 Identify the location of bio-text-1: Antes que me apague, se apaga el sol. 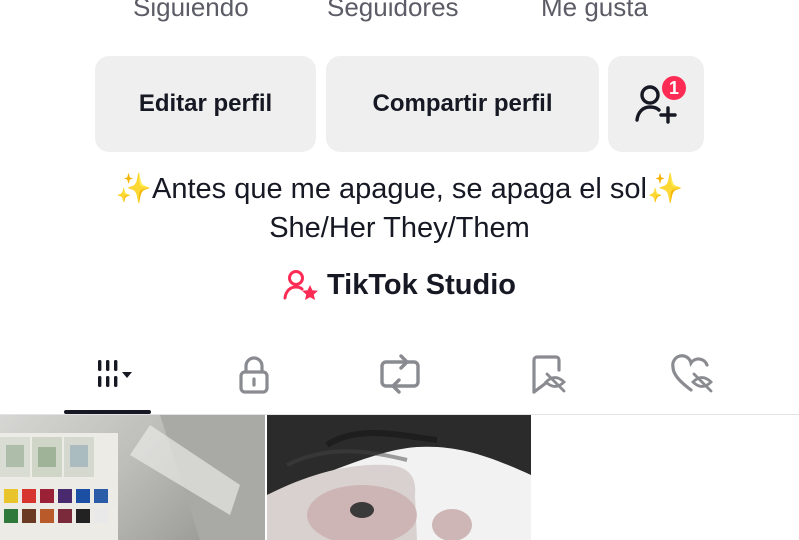
(399, 189).